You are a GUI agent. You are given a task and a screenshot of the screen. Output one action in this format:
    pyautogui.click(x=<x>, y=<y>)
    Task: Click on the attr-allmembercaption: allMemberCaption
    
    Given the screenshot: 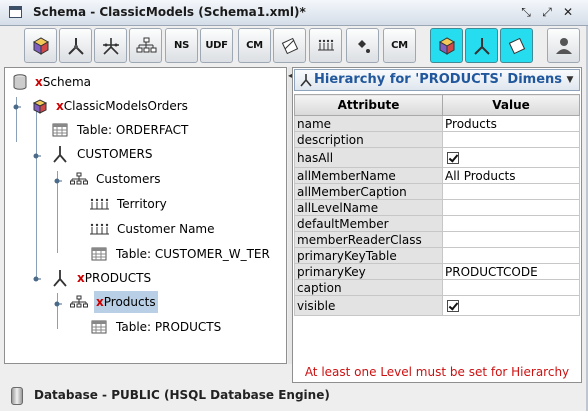 What is the action you would take?
    pyautogui.click(x=368, y=191)
    